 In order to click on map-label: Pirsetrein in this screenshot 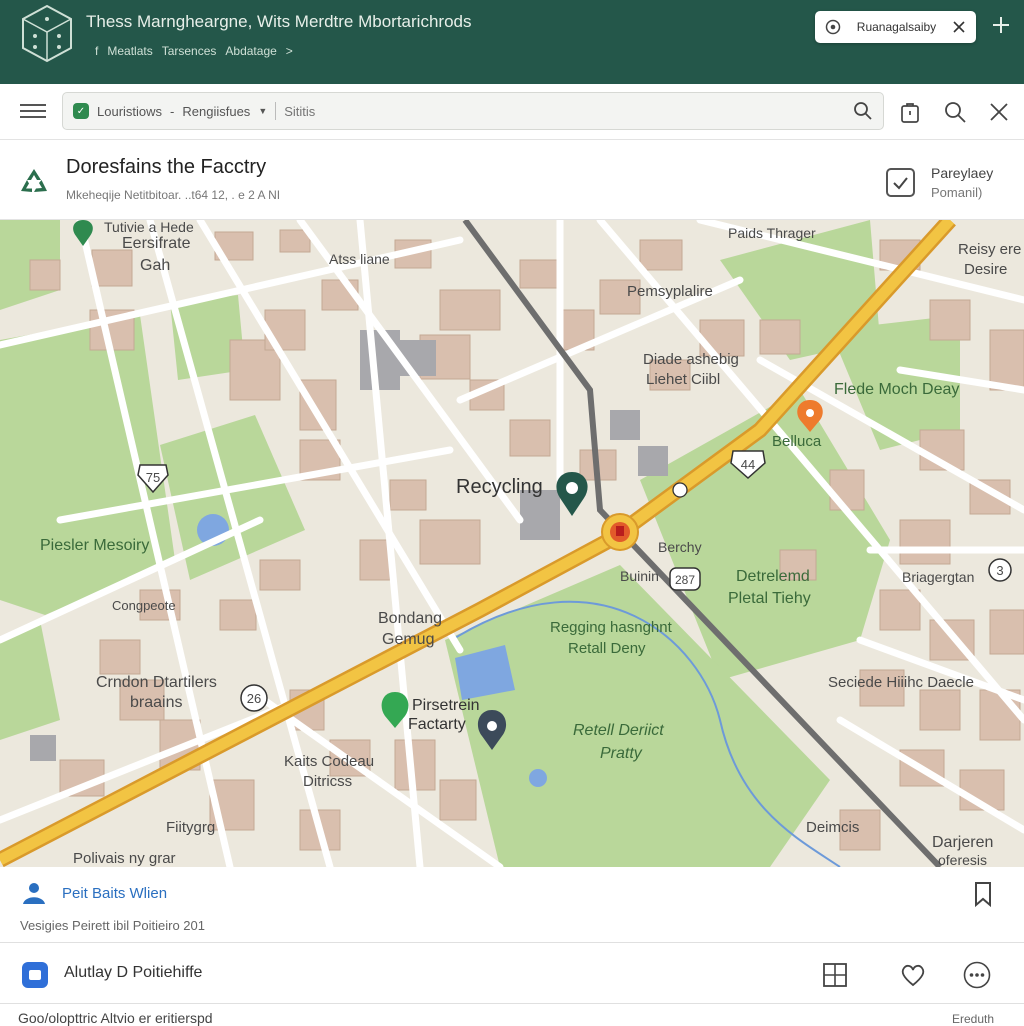, I will do `click(446, 705)`.